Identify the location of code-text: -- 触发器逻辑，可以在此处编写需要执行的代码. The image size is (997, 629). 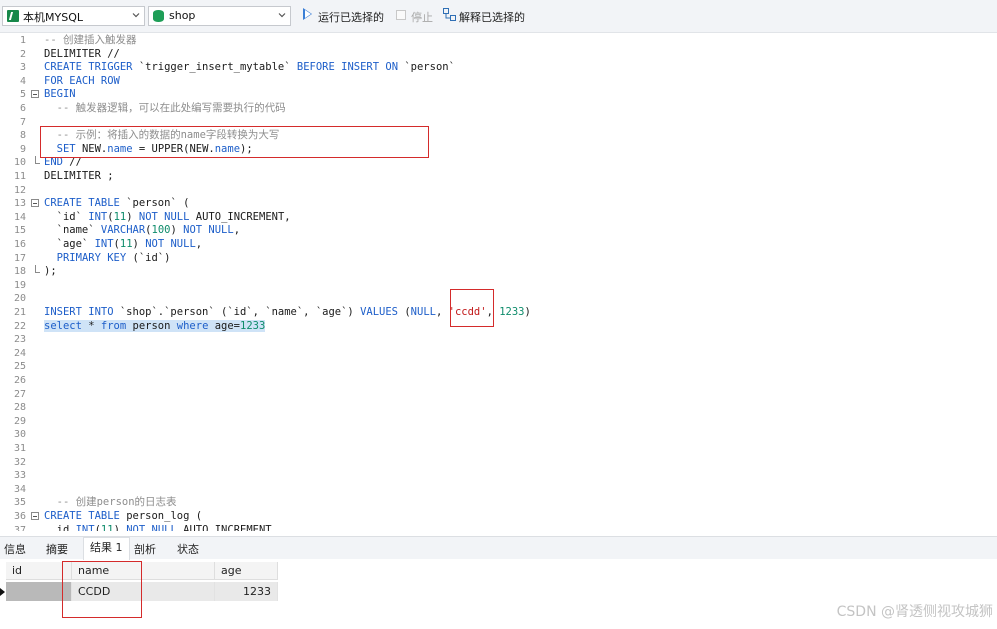
(165, 109).